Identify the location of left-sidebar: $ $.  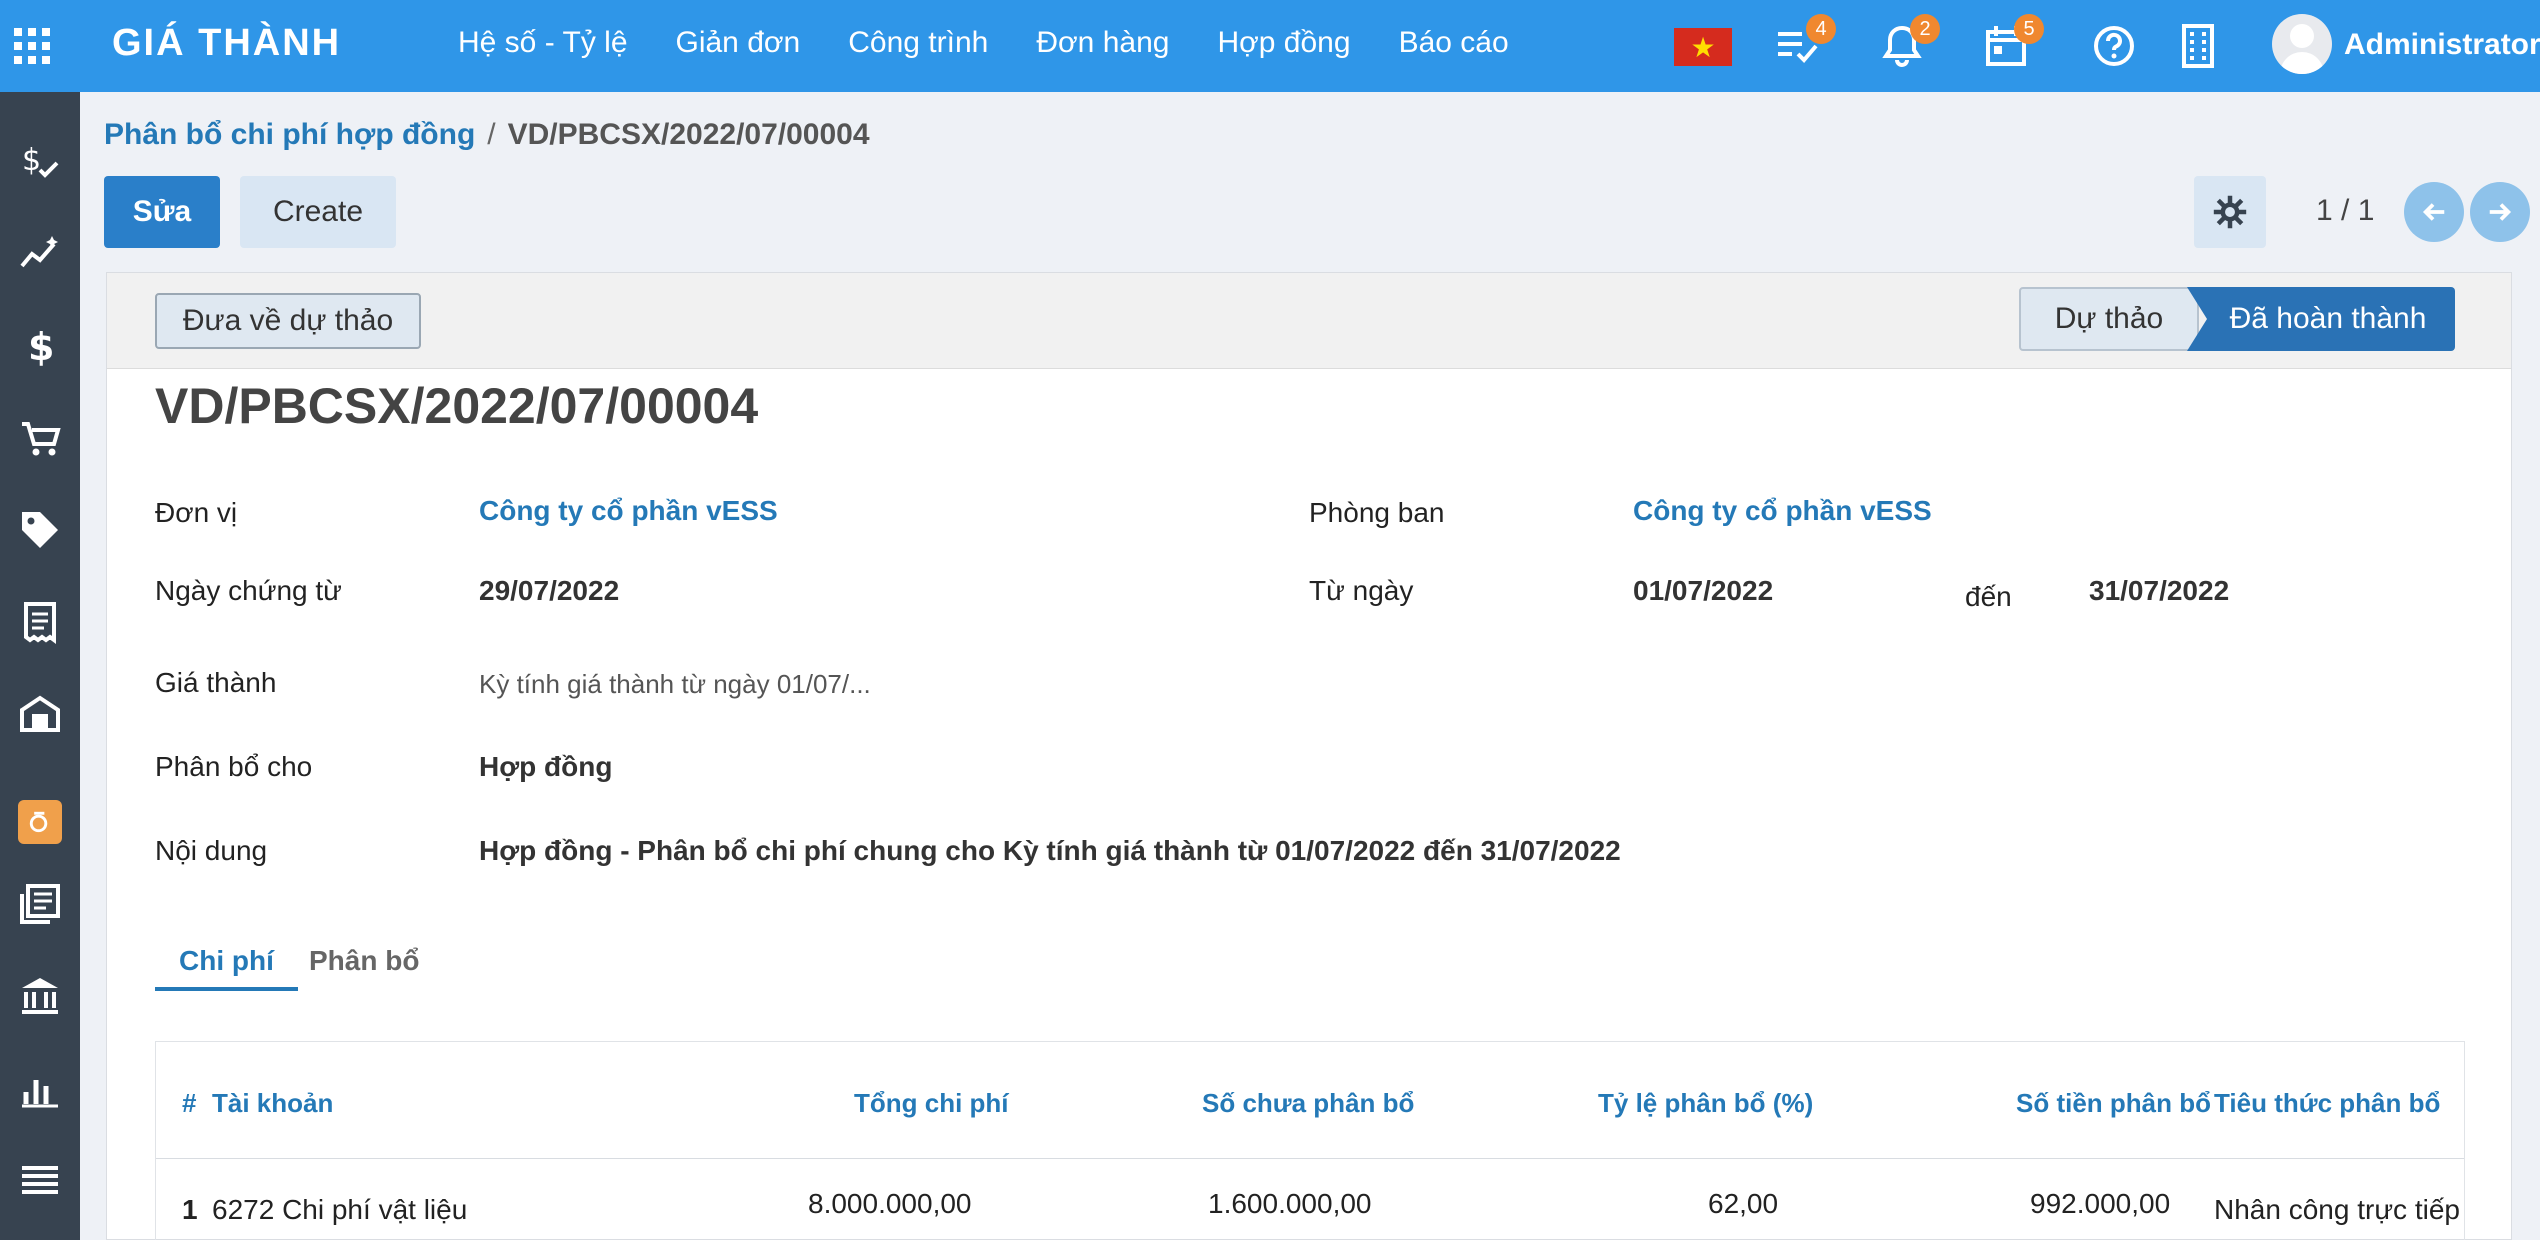
(40, 666).